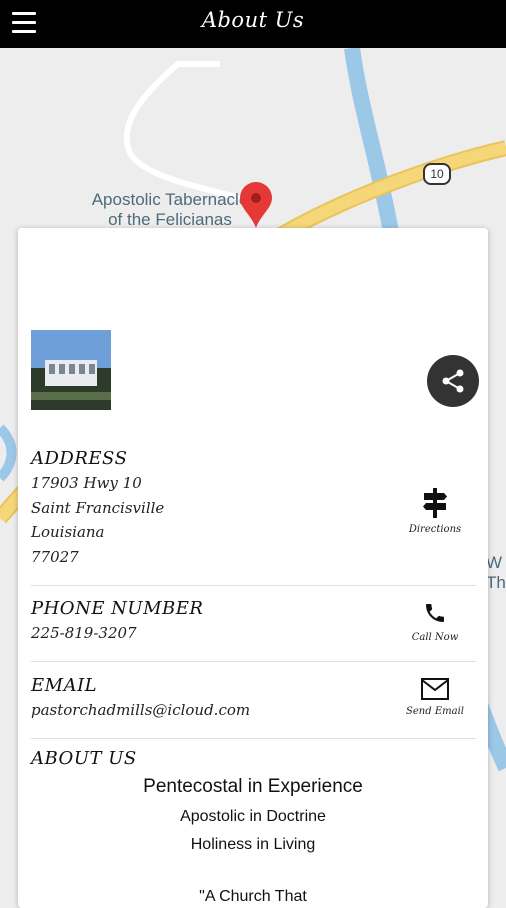 This screenshot has width=506, height=908. What do you see at coordinates (253, 896) in the screenshot?
I see `about-line-4: "A Church That` at bounding box center [253, 896].